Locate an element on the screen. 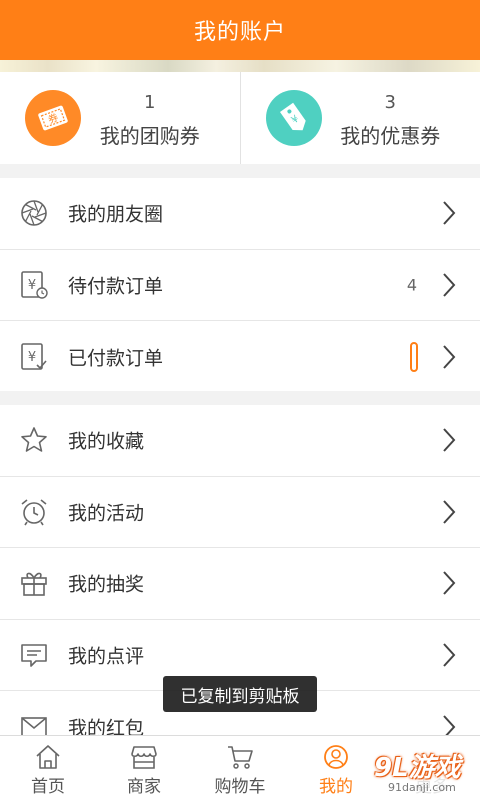  menu-item-paid-orders: ¥ 已付款订单 is located at coordinates (240, 357).